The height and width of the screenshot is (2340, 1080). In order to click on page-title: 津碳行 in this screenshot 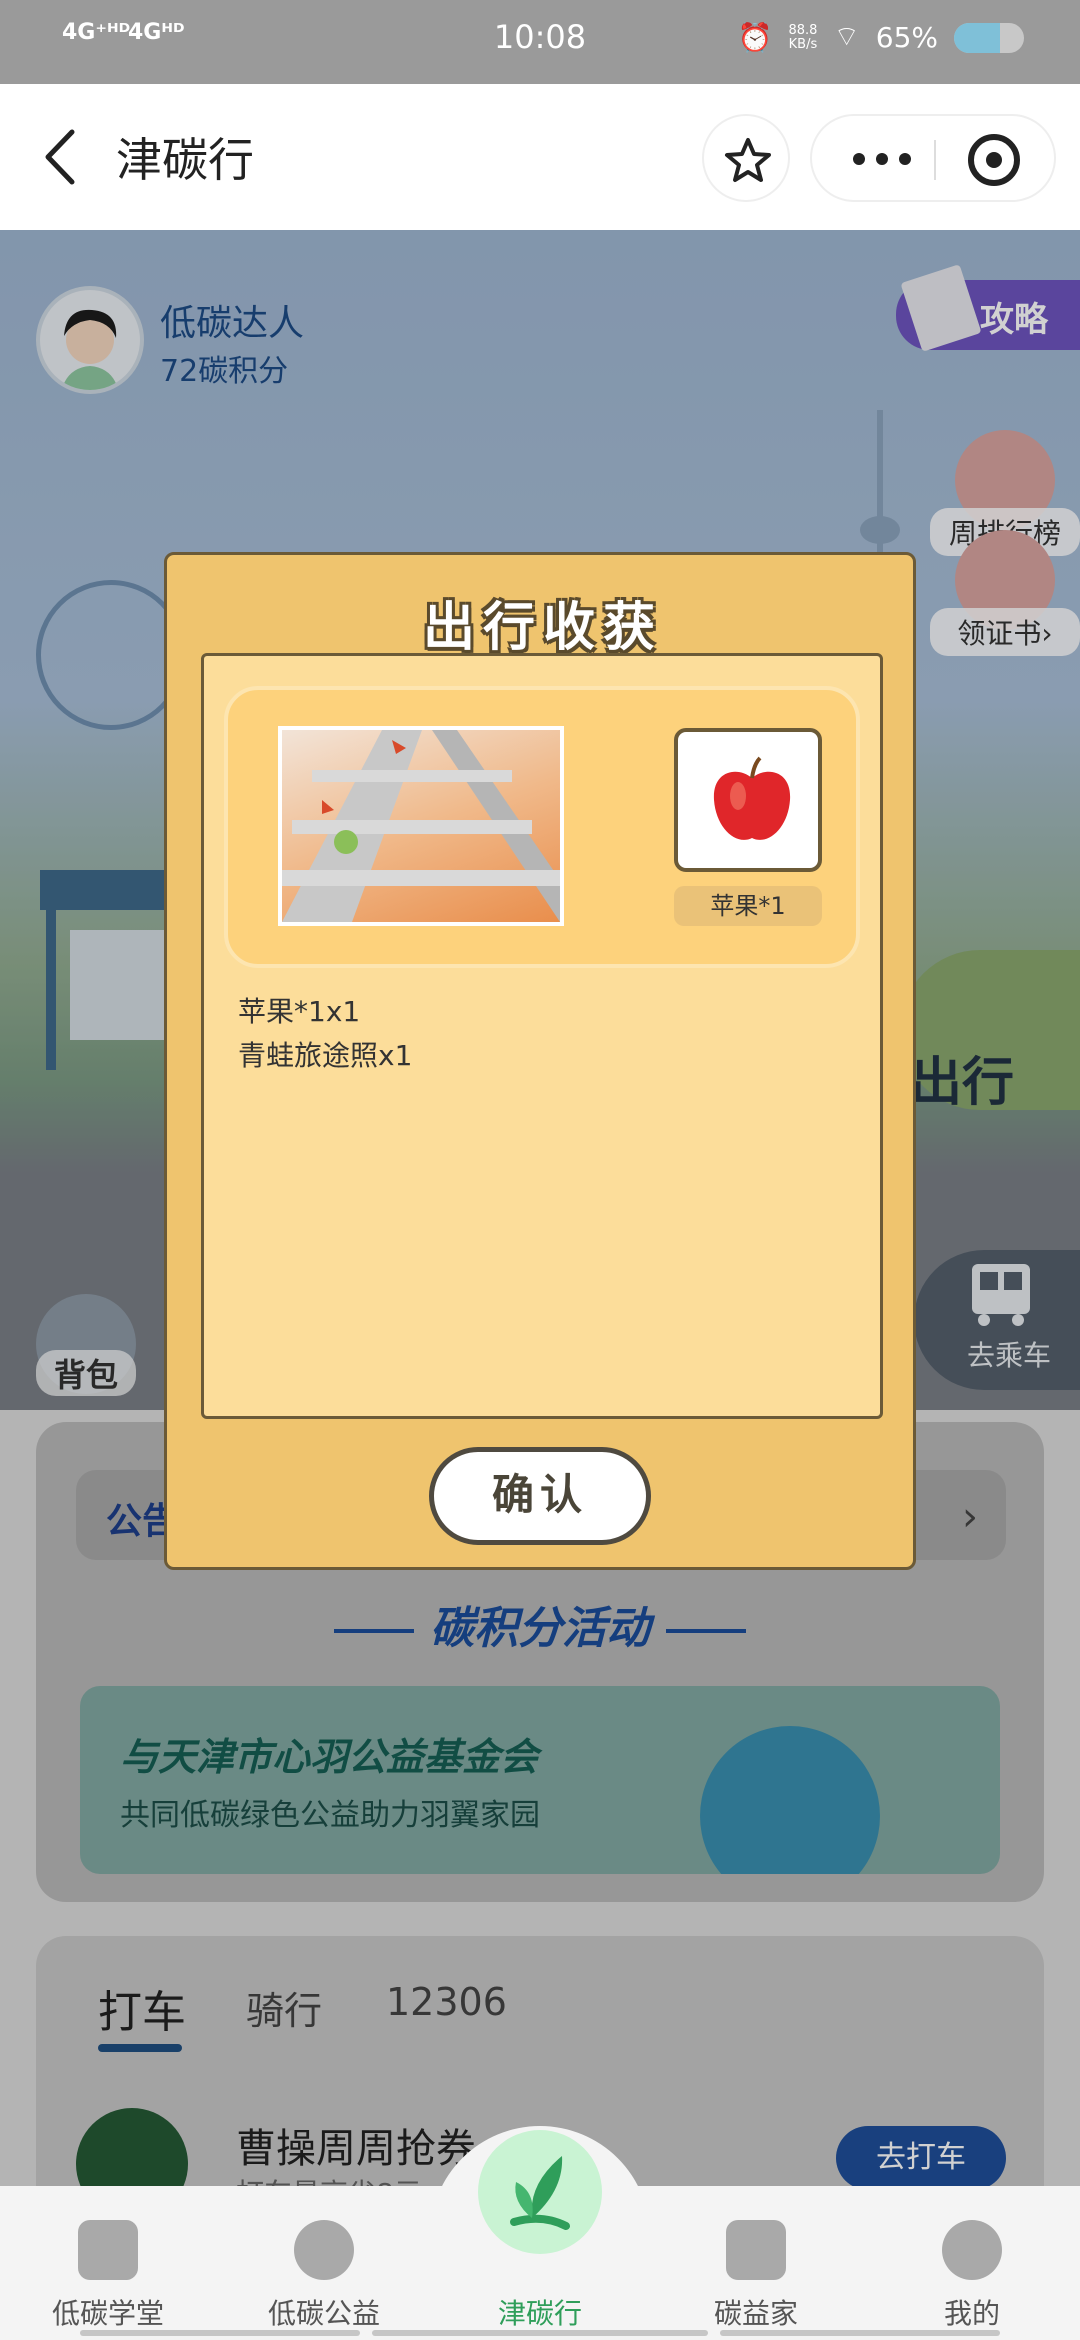, I will do `click(185, 160)`.